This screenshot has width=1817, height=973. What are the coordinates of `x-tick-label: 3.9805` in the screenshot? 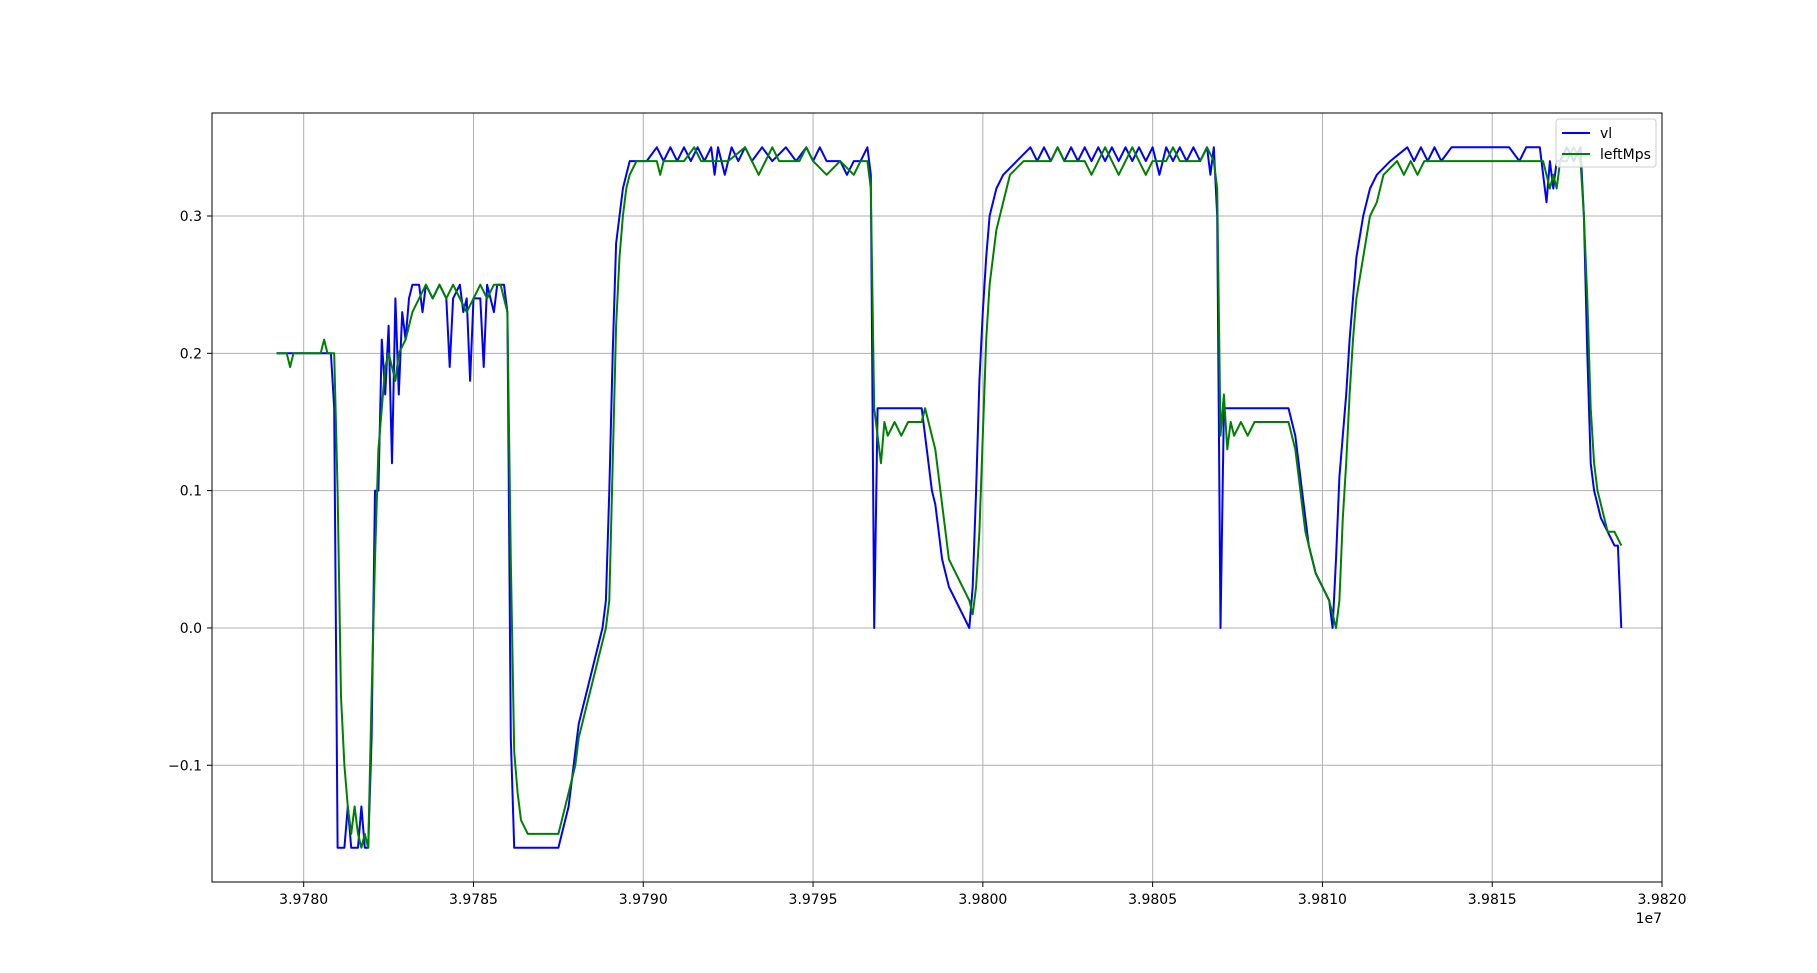 It's located at (1152, 900).